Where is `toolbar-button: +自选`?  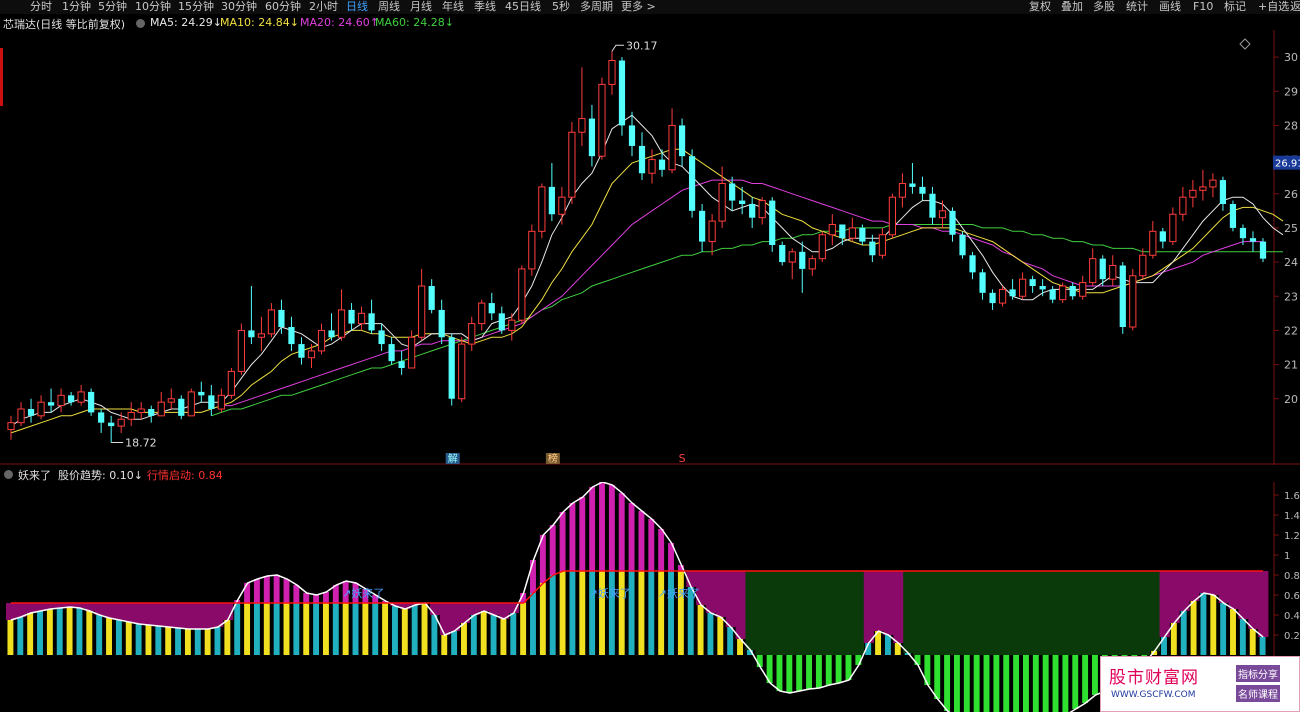 toolbar-button: +自选 is located at coordinates (1273, 6).